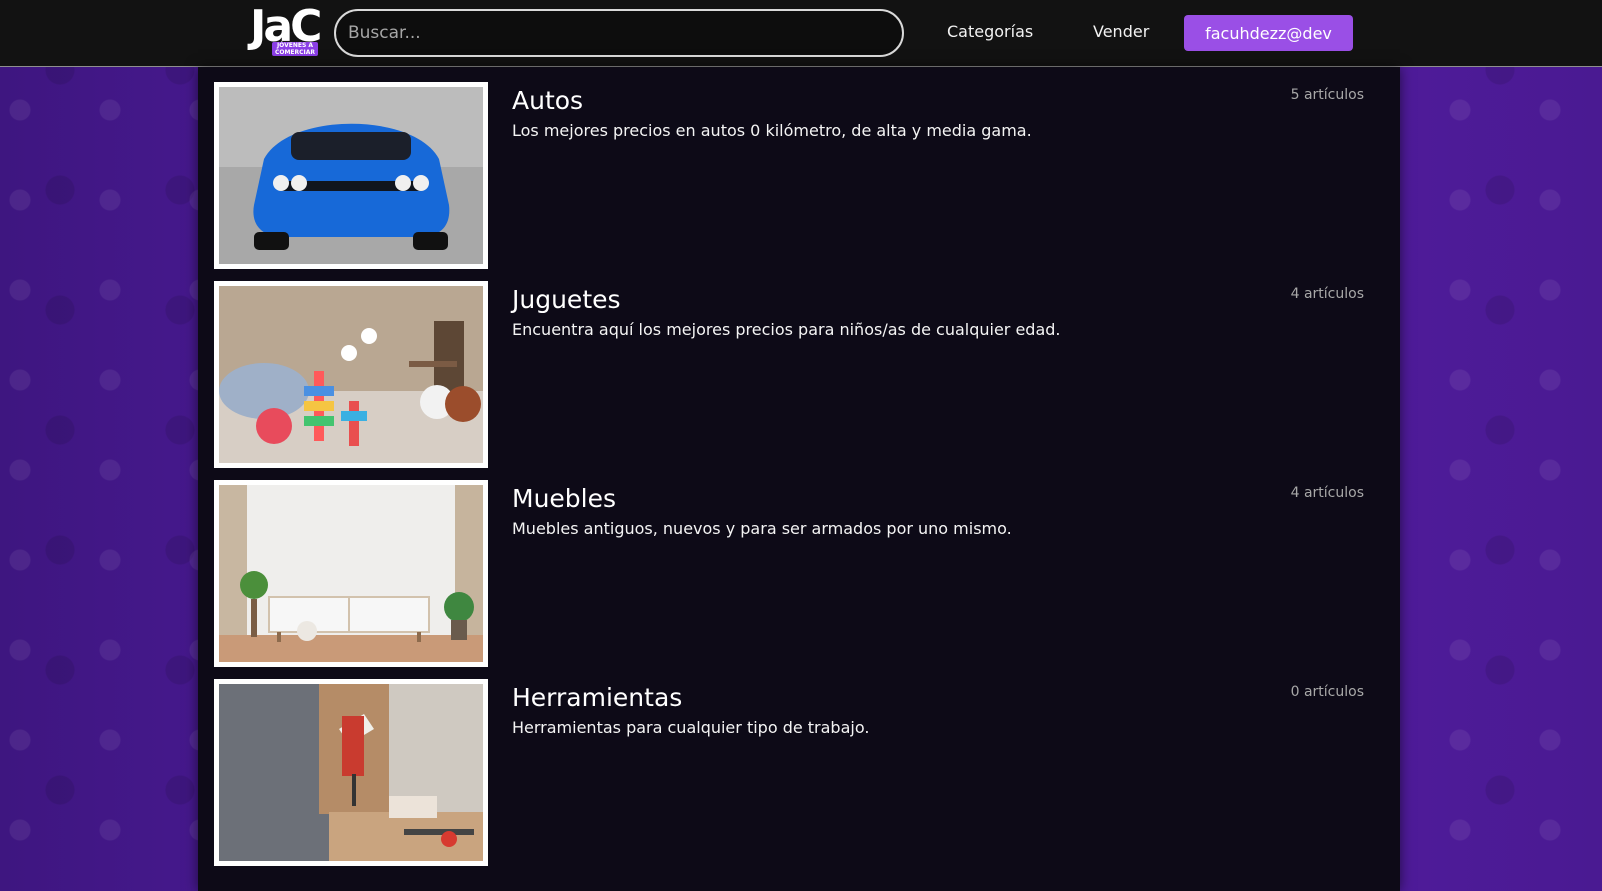 This screenshot has width=1602, height=891. I want to click on furniture-image, so click(351, 573).